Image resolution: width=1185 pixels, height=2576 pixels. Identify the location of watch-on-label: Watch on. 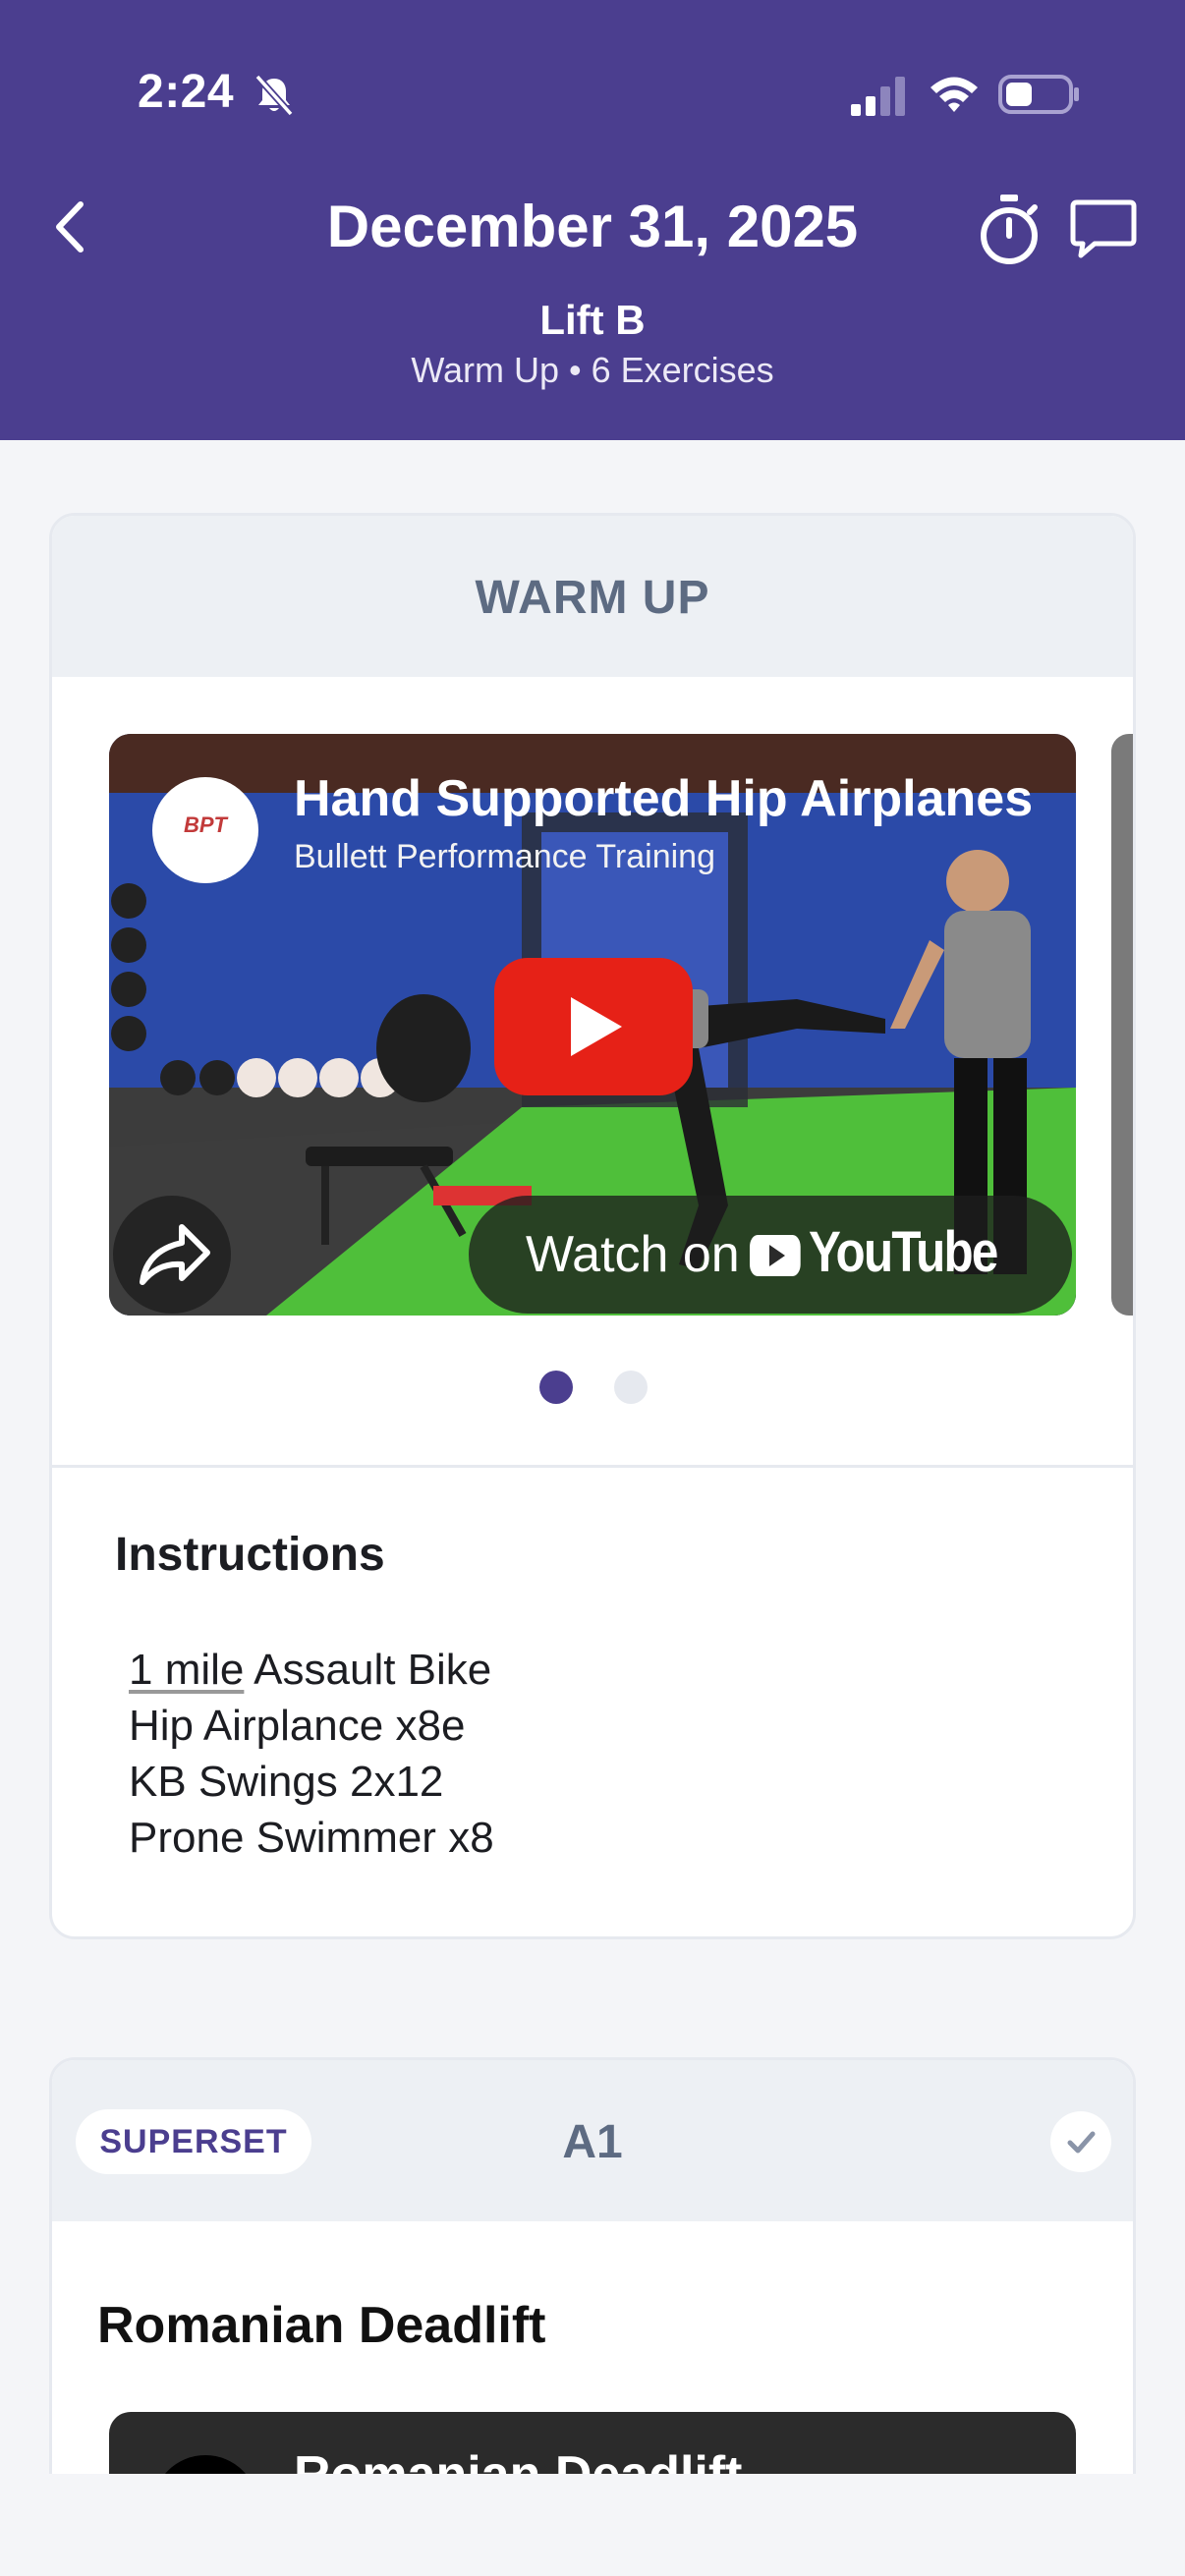
(633, 1254).